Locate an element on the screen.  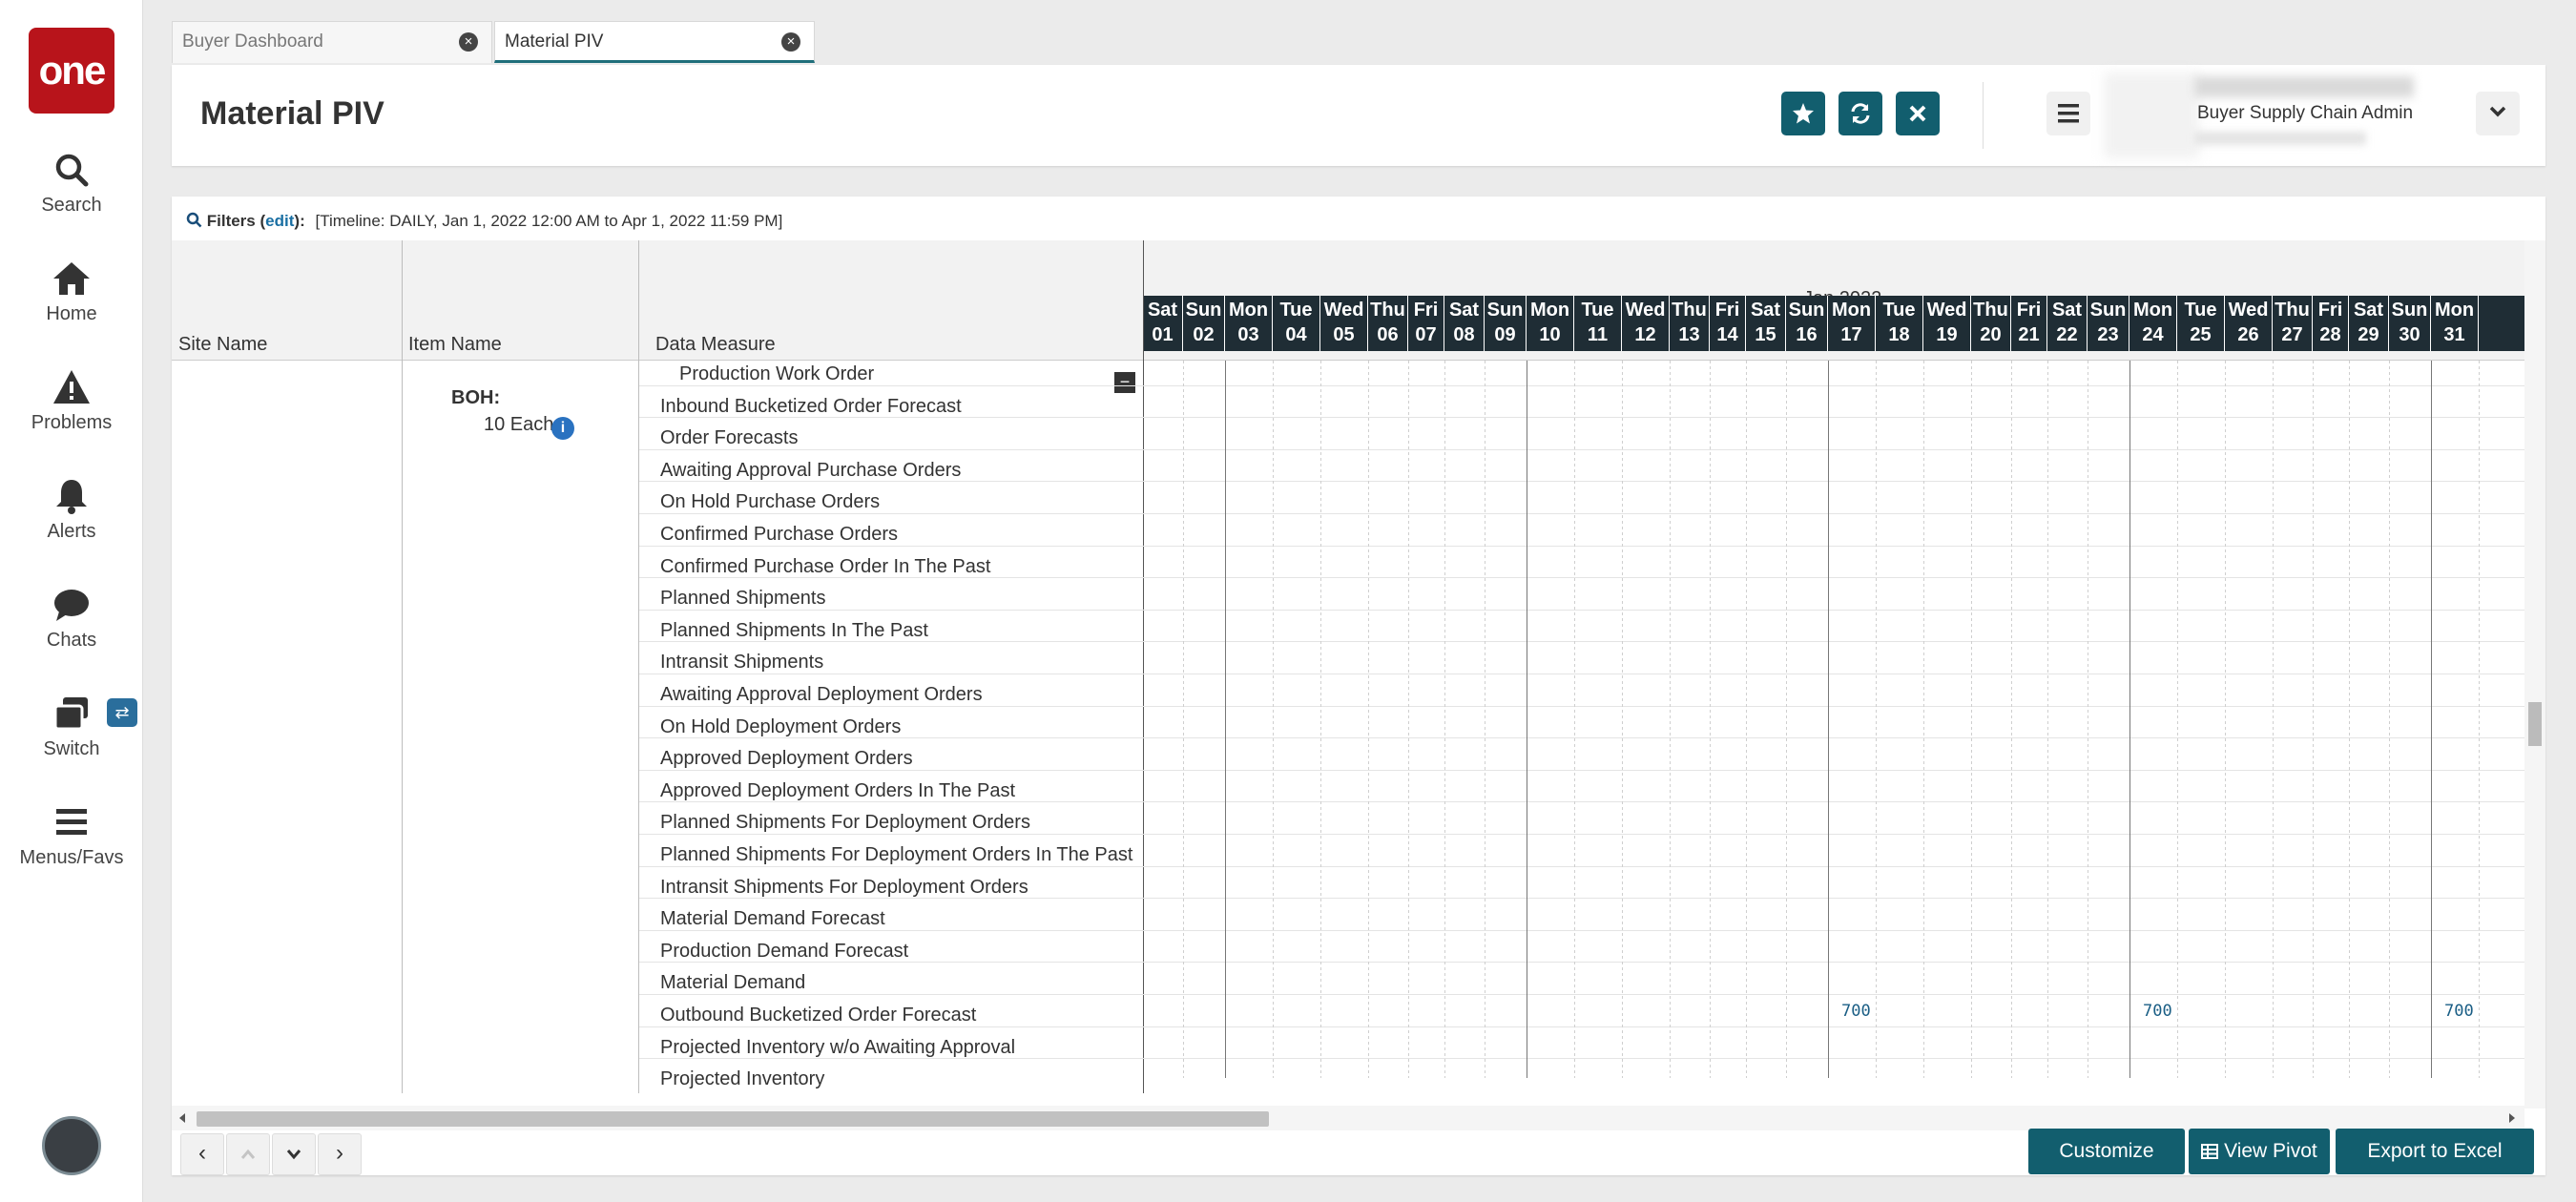
scroll-left-icon is located at coordinates (182, 1118).